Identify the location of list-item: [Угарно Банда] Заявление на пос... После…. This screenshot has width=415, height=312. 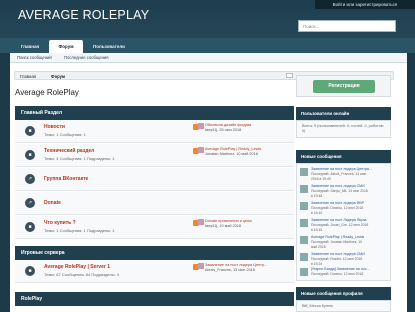
(344, 274).